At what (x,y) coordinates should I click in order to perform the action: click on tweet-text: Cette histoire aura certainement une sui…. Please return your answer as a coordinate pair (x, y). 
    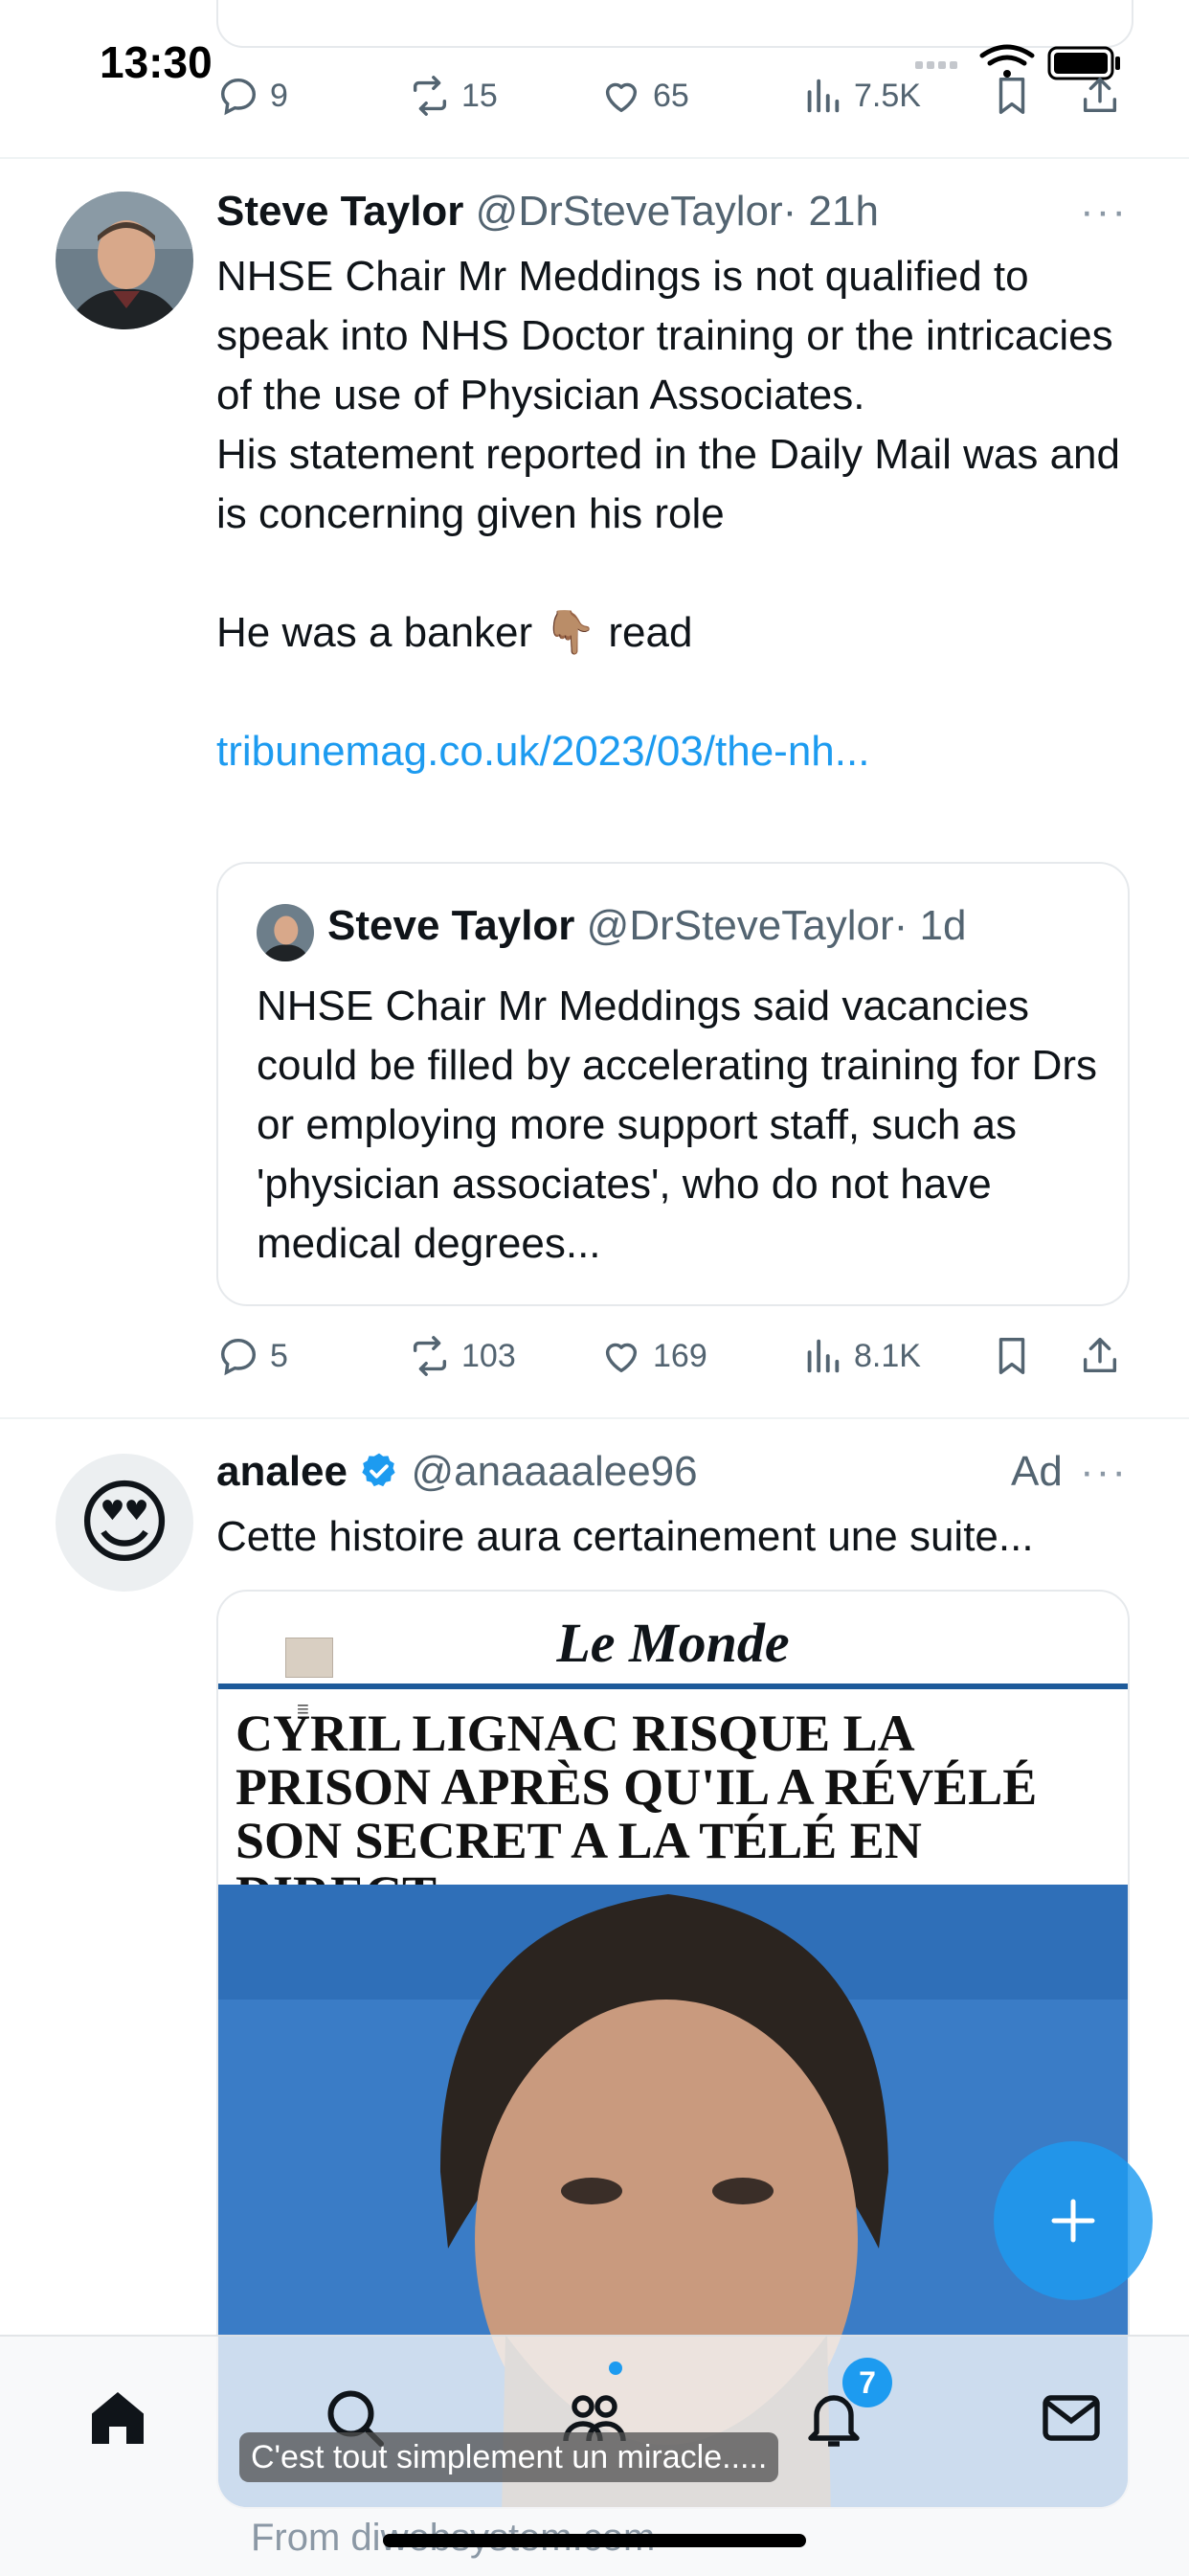
    Looking at the image, I should click on (625, 1536).